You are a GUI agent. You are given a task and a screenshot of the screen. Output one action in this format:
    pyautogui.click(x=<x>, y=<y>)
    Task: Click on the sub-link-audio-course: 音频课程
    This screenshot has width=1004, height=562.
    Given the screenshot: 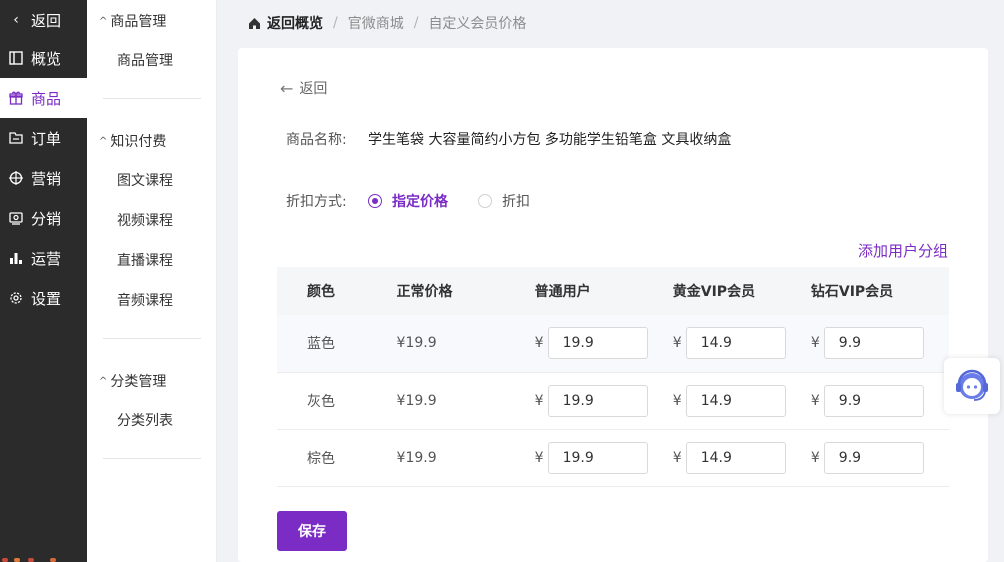 What is the action you would take?
    pyautogui.click(x=145, y=300)
    